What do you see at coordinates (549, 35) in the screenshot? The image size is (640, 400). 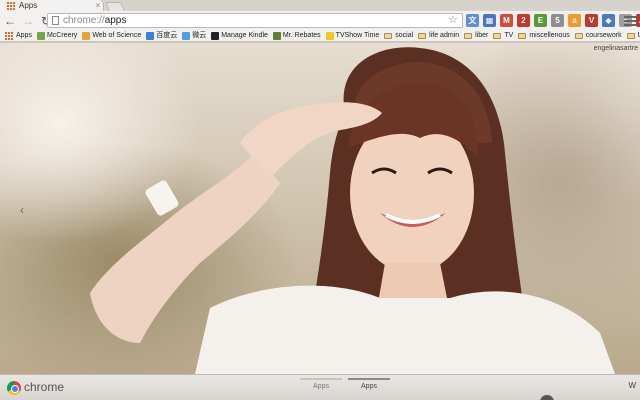 I see `bookmark-label: miscellenous` at bounding box center [549, 35].